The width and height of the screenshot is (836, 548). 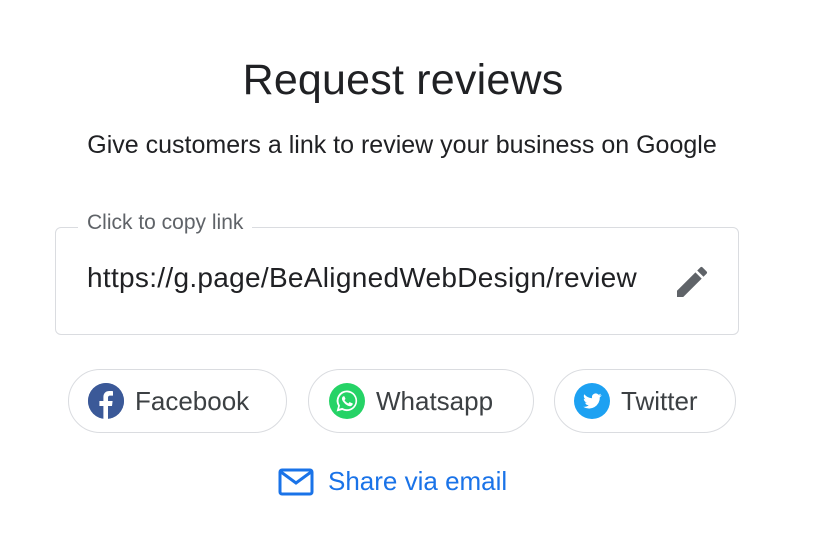 I want to click on page-title: Request reviews, so click(x=403, y=80).